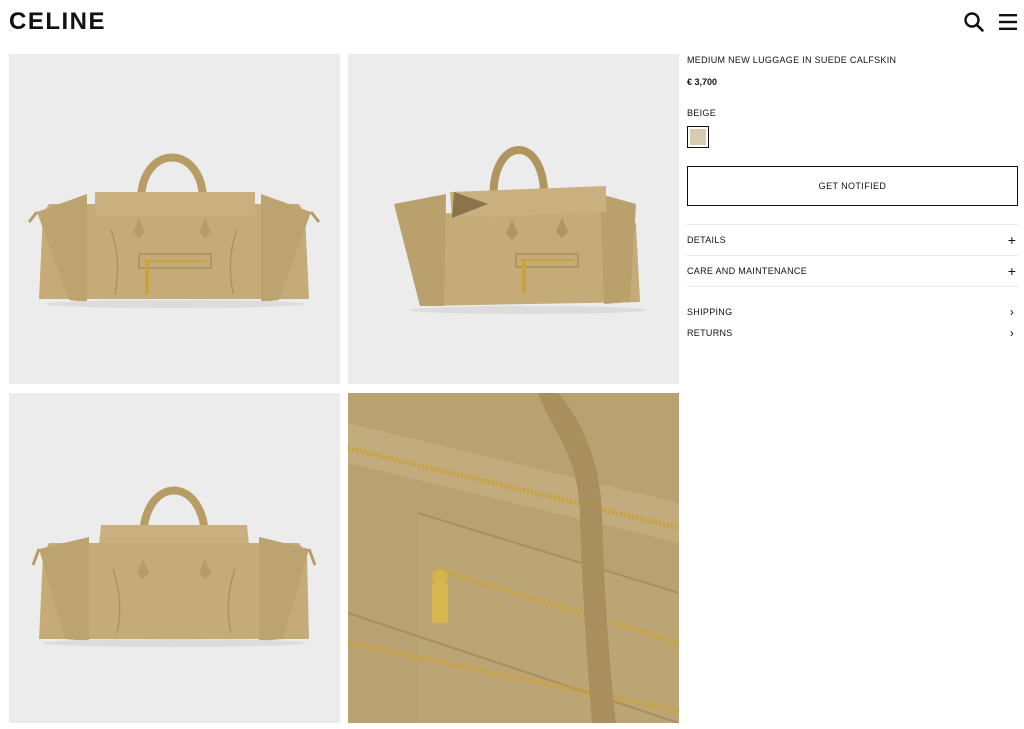  What do you see at coordinates (702, 113) in the screenshot?
I see `color-name: BEIGE` at bounding box center [702, 113].